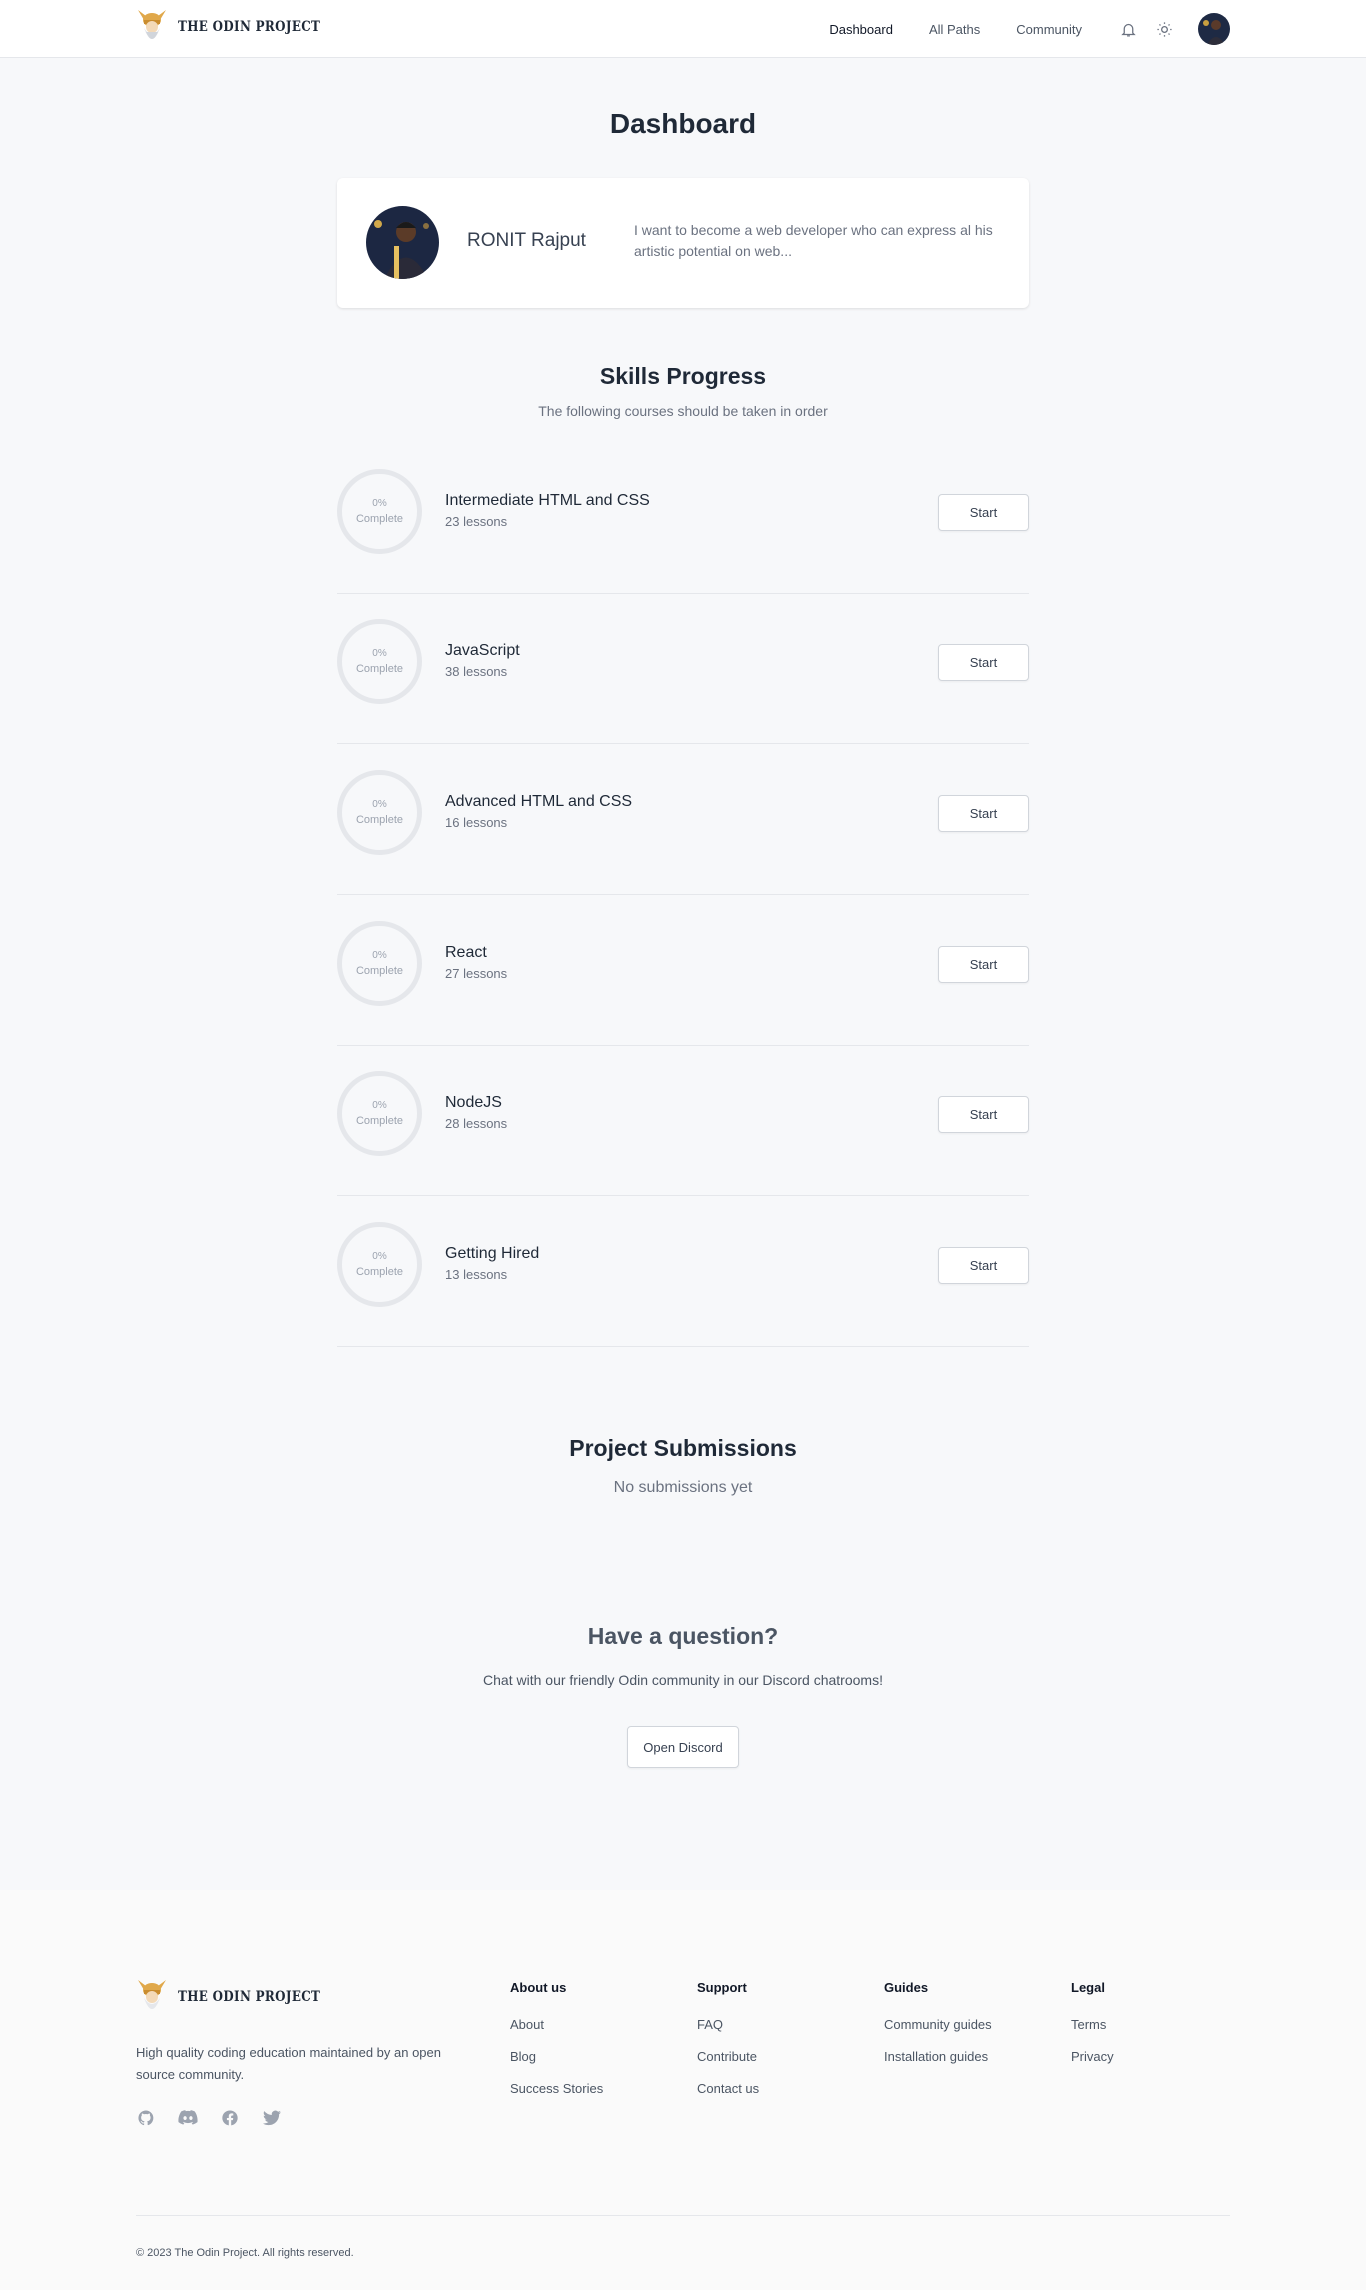 Image resolution: width=1366 pixels, height=2290 pixels. I want to click on footer-link-community-guides: Community guides, so click(938, 2024).